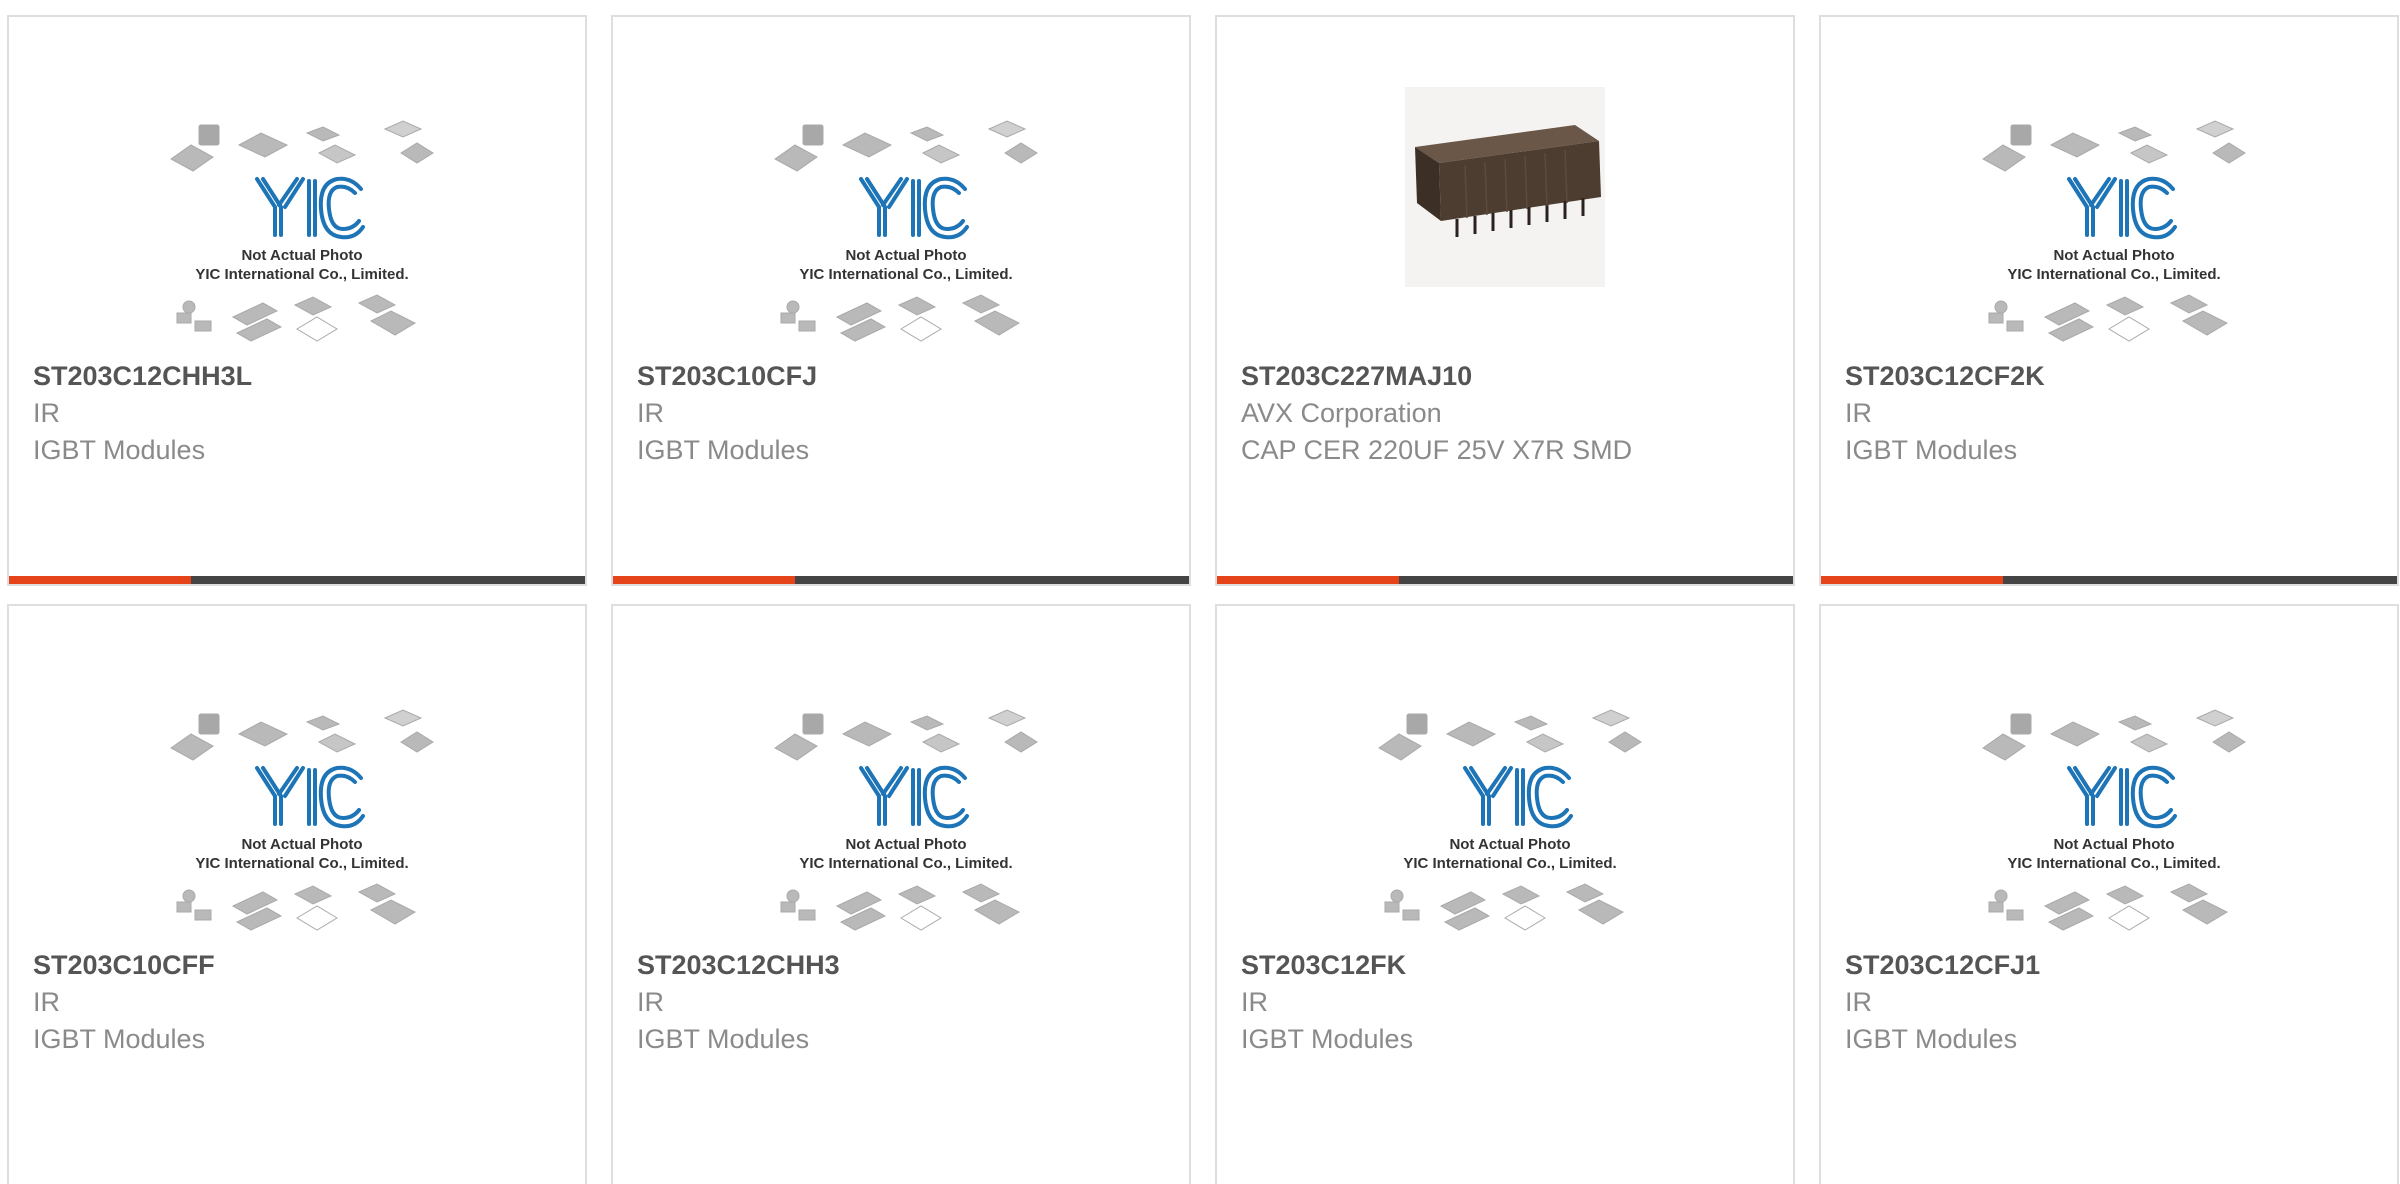 The image size is (2400, 1184). Describe the element at coordinates (1437, 450) in the screenshot. I see `product-description: CAP CER 220UF 25V X7R SMD` at that location.